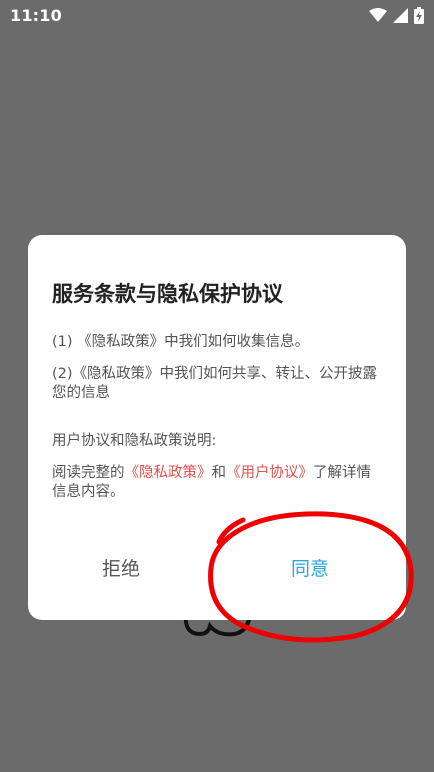  Describe the element at coordinates (400, 15) in the screenshot. I see `signal-icon` at that location.